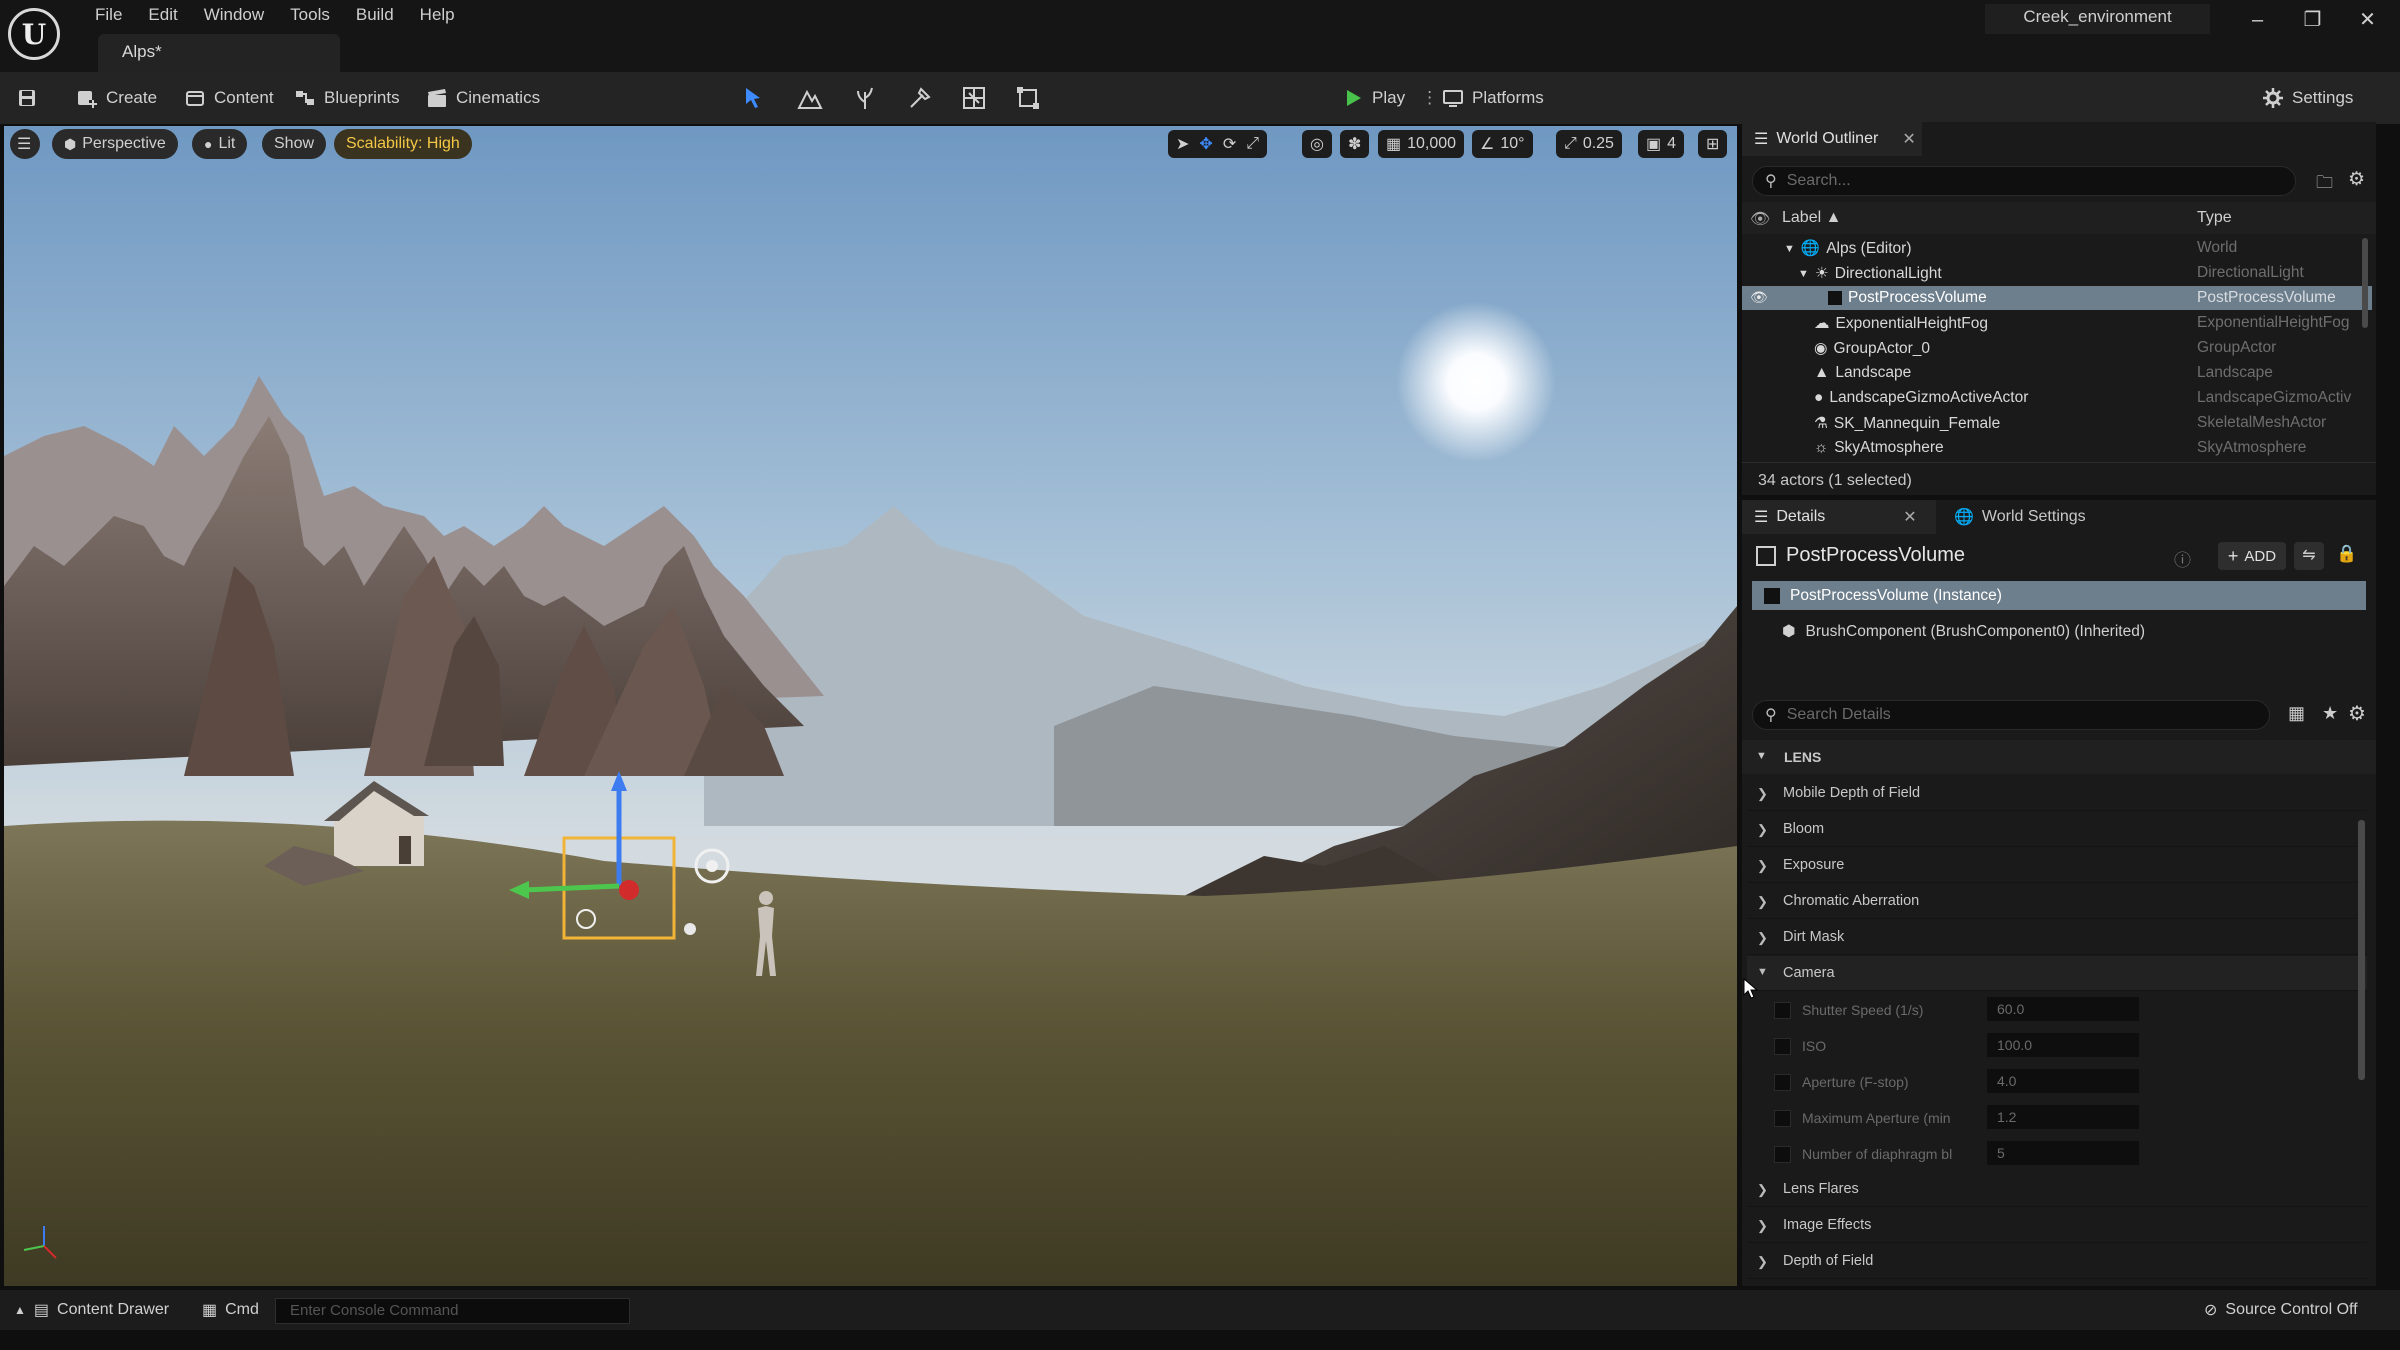 Image resolution: width=2400 pixels, height=1350 pixels. What do you see at coordinates (1028, 98) in the screenshot?
I see `brush-edit-mode-icon` at bounding box center [1028, 98].